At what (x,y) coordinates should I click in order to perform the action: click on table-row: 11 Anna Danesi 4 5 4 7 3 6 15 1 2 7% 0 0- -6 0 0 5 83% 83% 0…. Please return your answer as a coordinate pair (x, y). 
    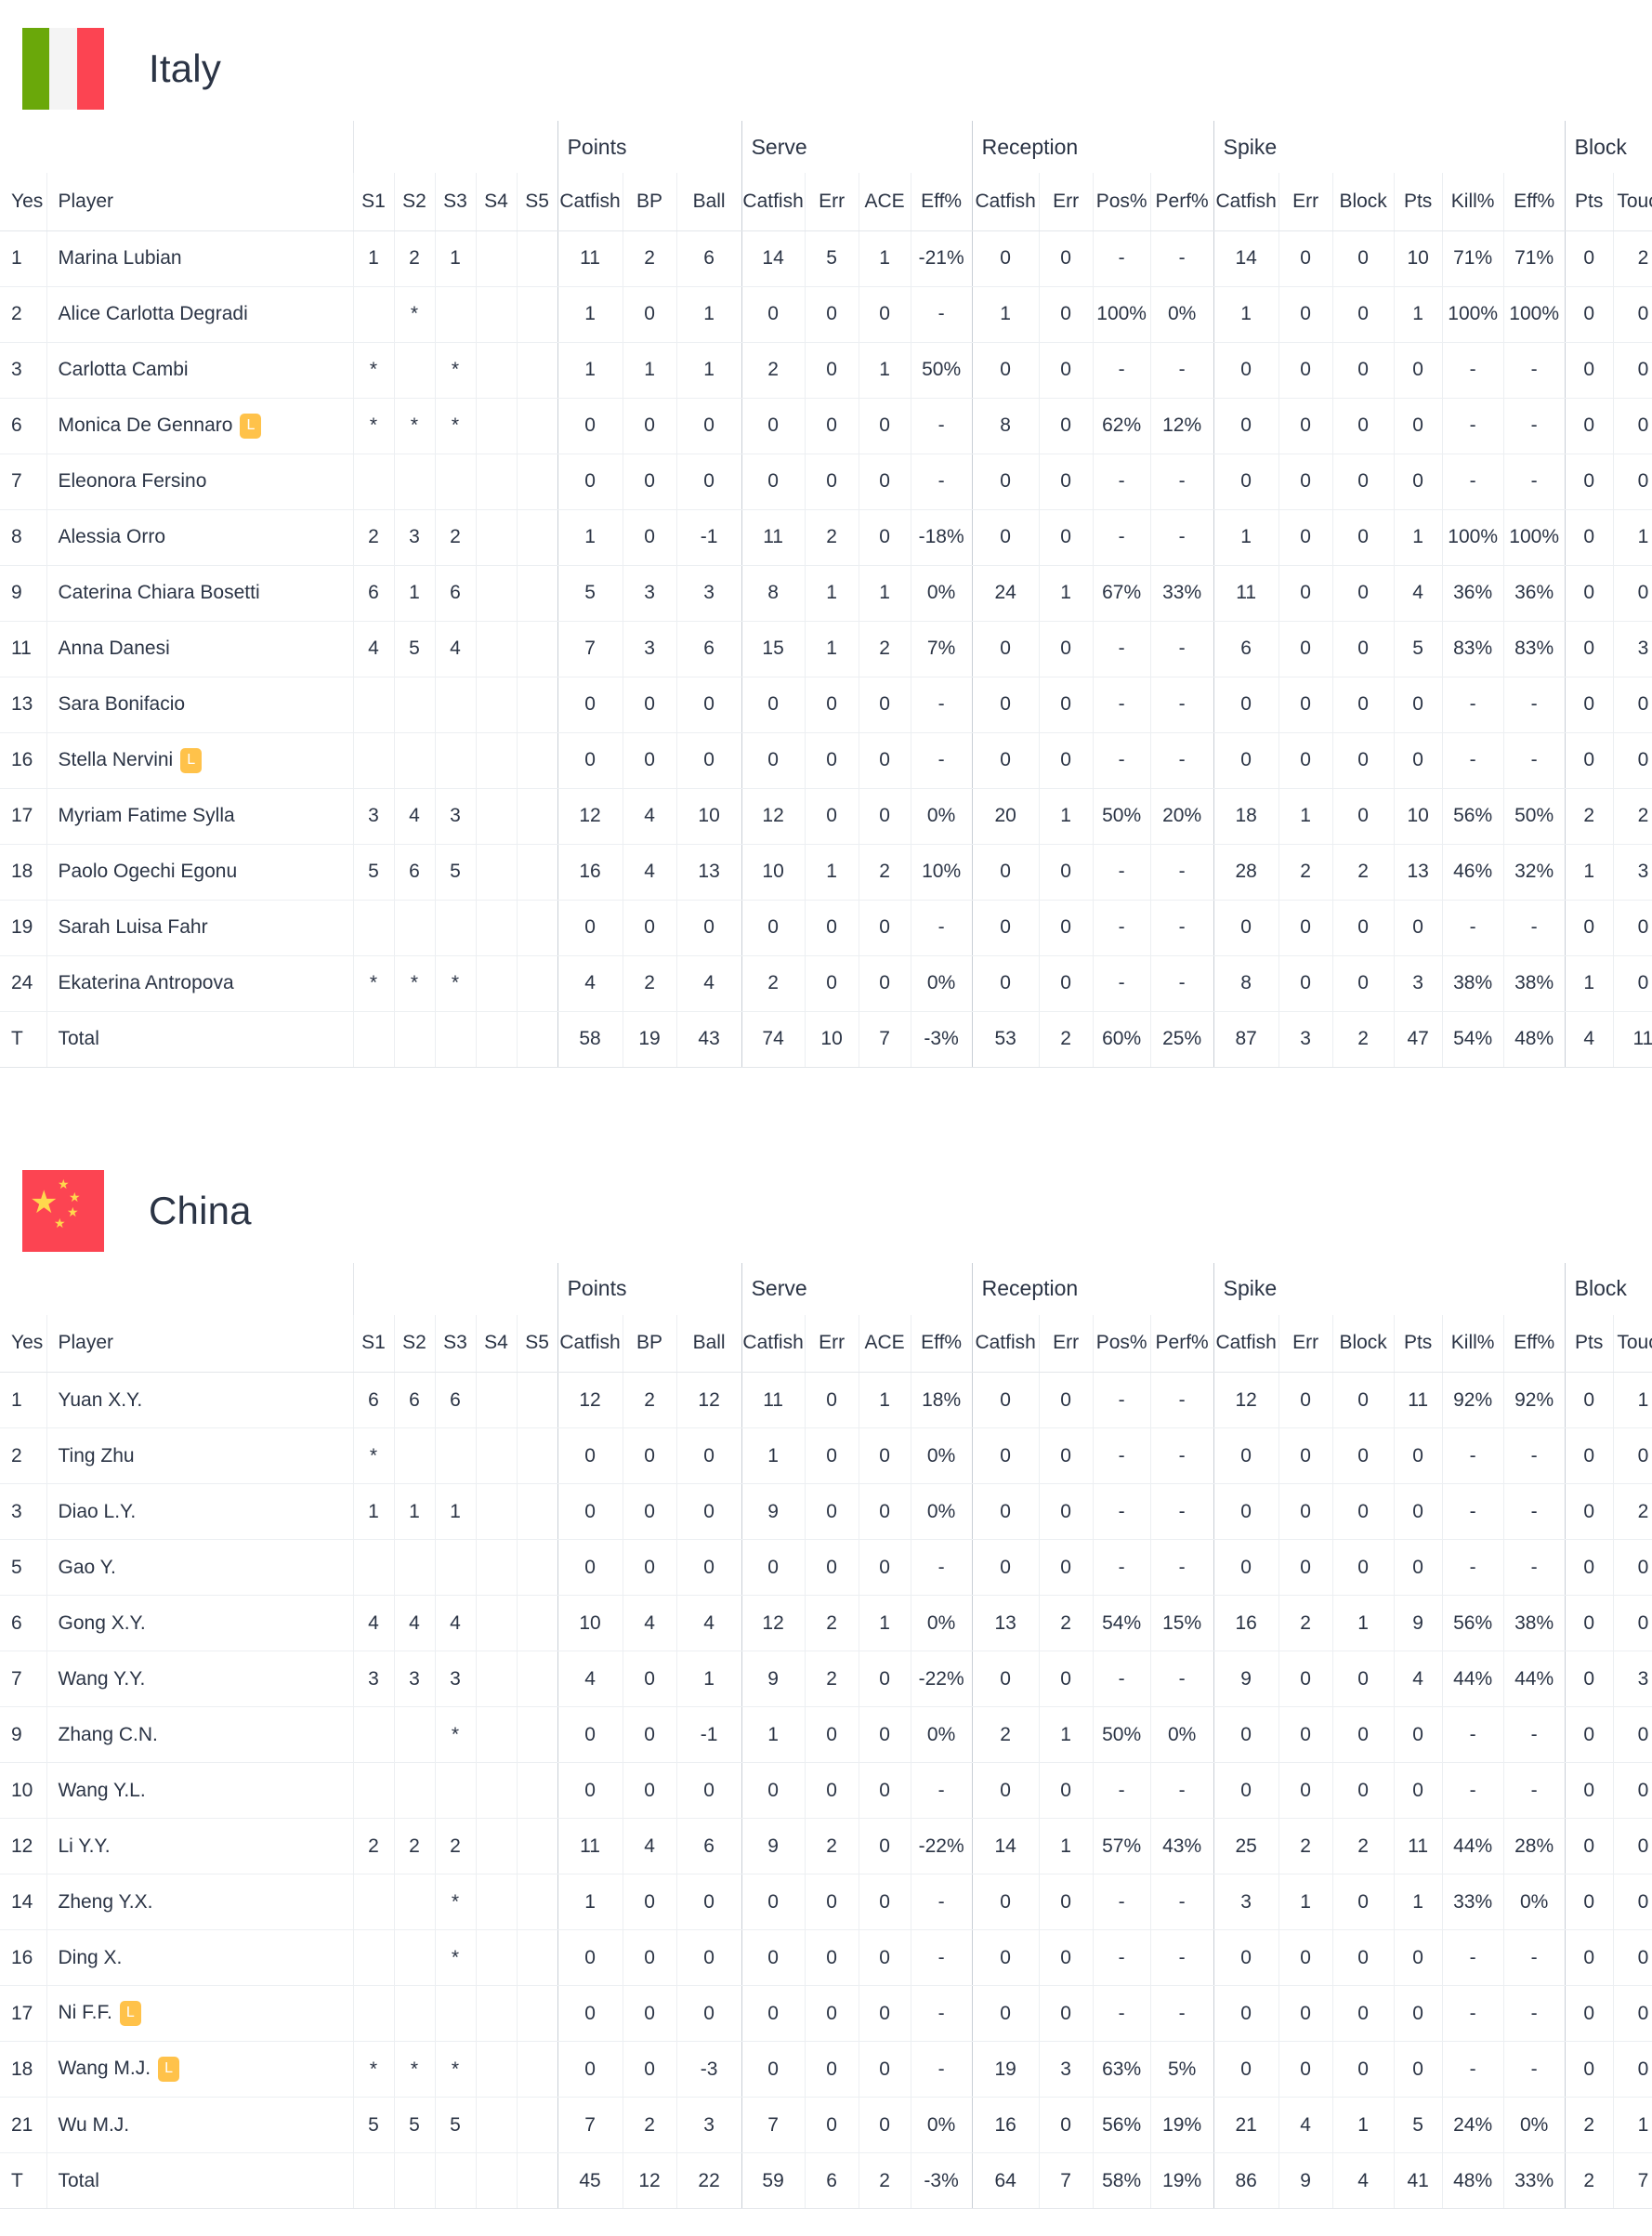
    Looking at the image, I should click on (826, 649).